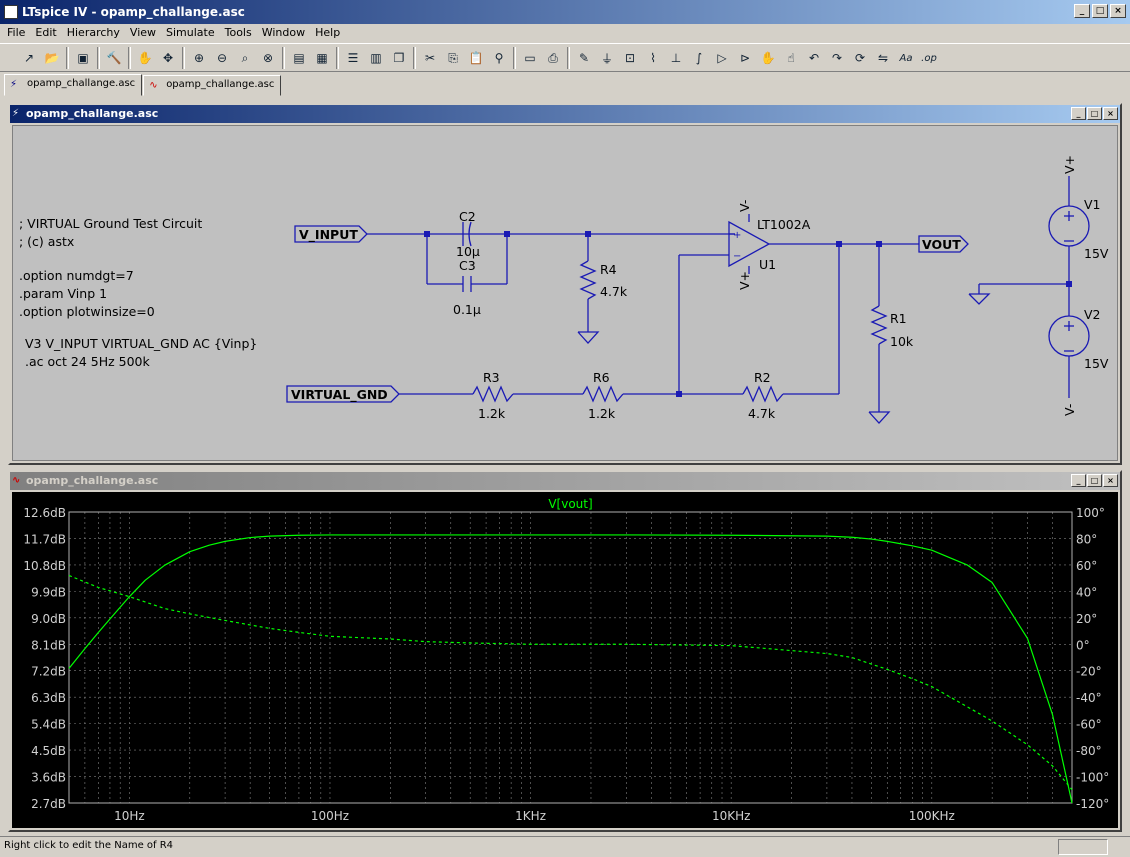 The image size is (1130, 857). I want to click on inductor-icon: ∫, so click(699, 58).